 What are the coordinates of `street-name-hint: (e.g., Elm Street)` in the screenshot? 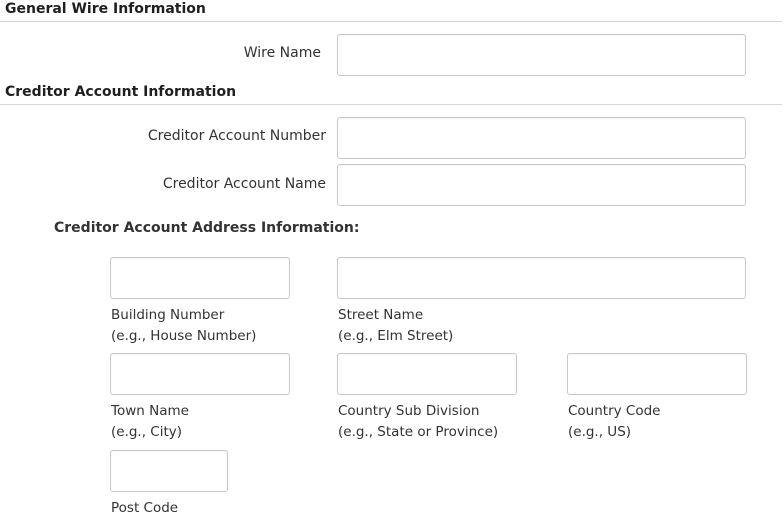 It's located at (396, 336).